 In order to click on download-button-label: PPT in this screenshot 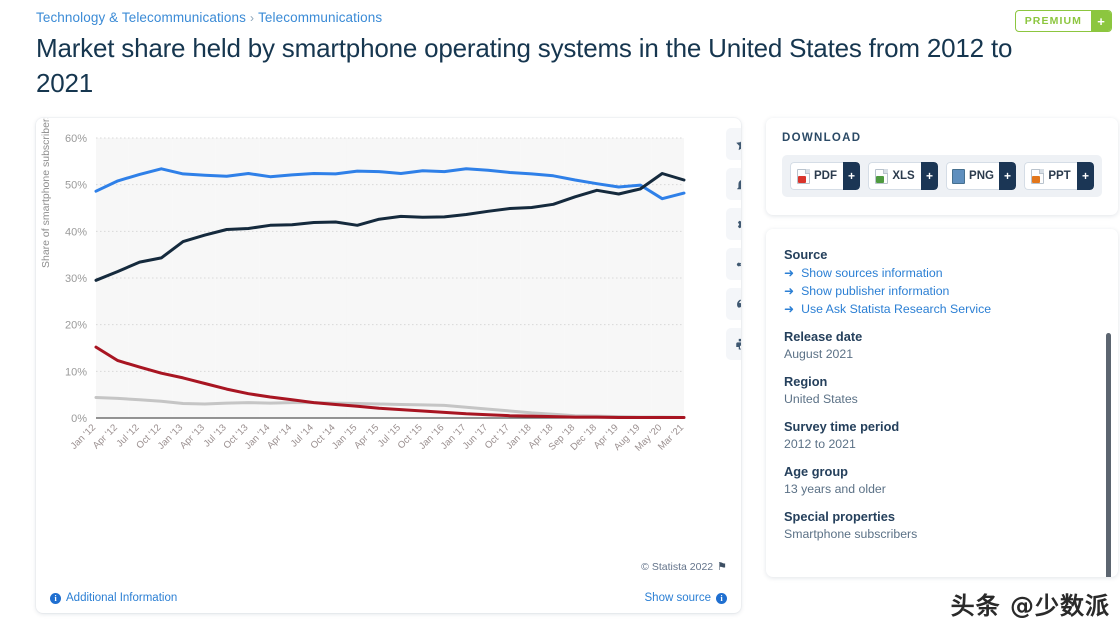, I will do `click(1059, 176)`.